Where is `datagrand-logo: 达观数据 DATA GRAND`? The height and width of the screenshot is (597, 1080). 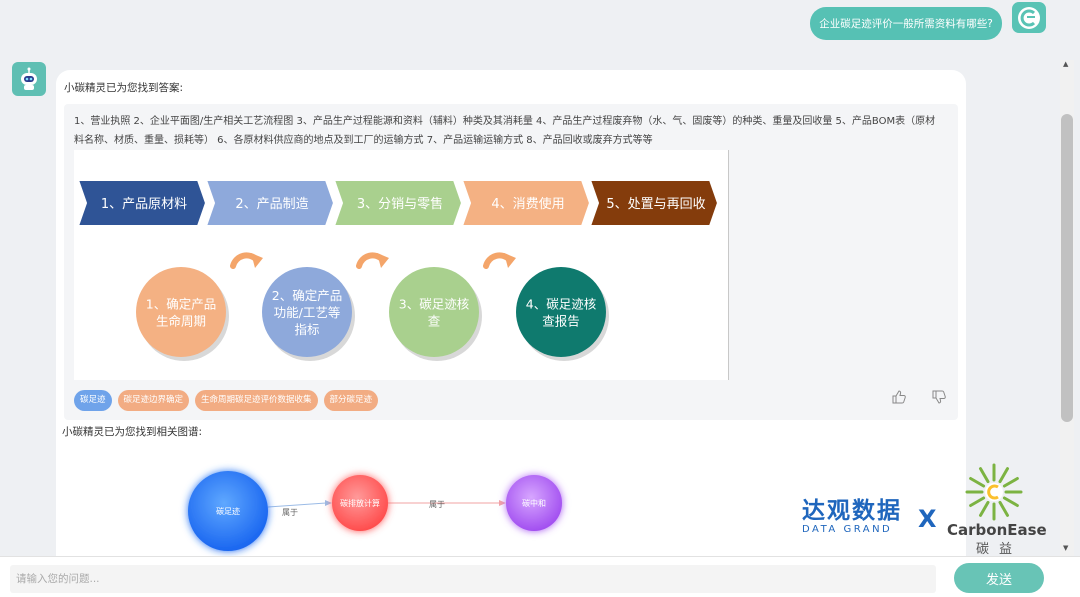 datagrand-logo: 达观数据 DATA GRAND is located at coordinates (852, 517).